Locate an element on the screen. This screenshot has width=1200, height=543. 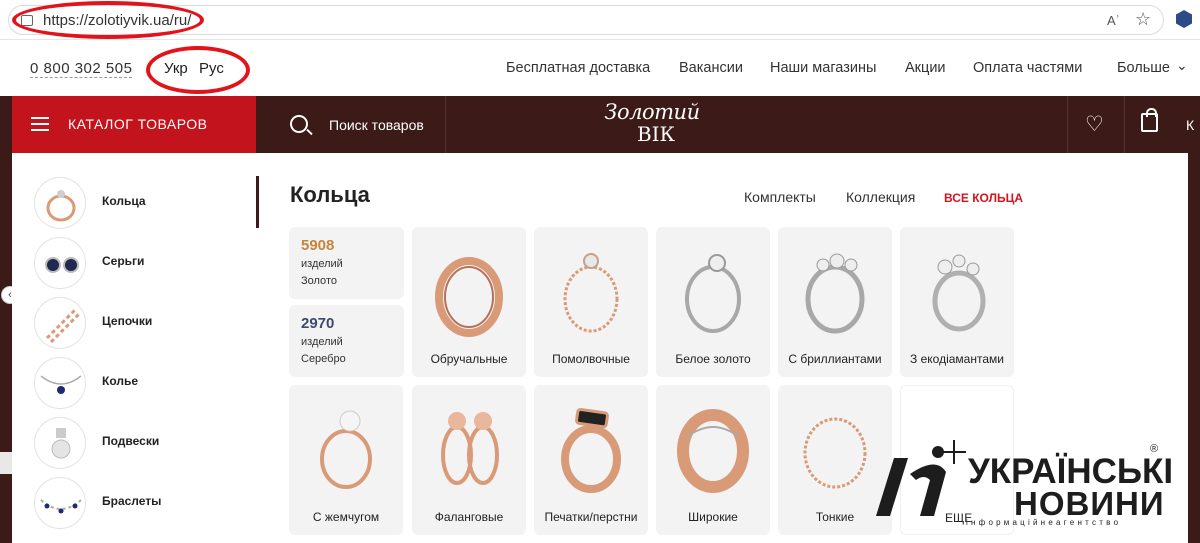
stat-card-gold: 5908 изделий Золото is located at coordinates (346, 263).